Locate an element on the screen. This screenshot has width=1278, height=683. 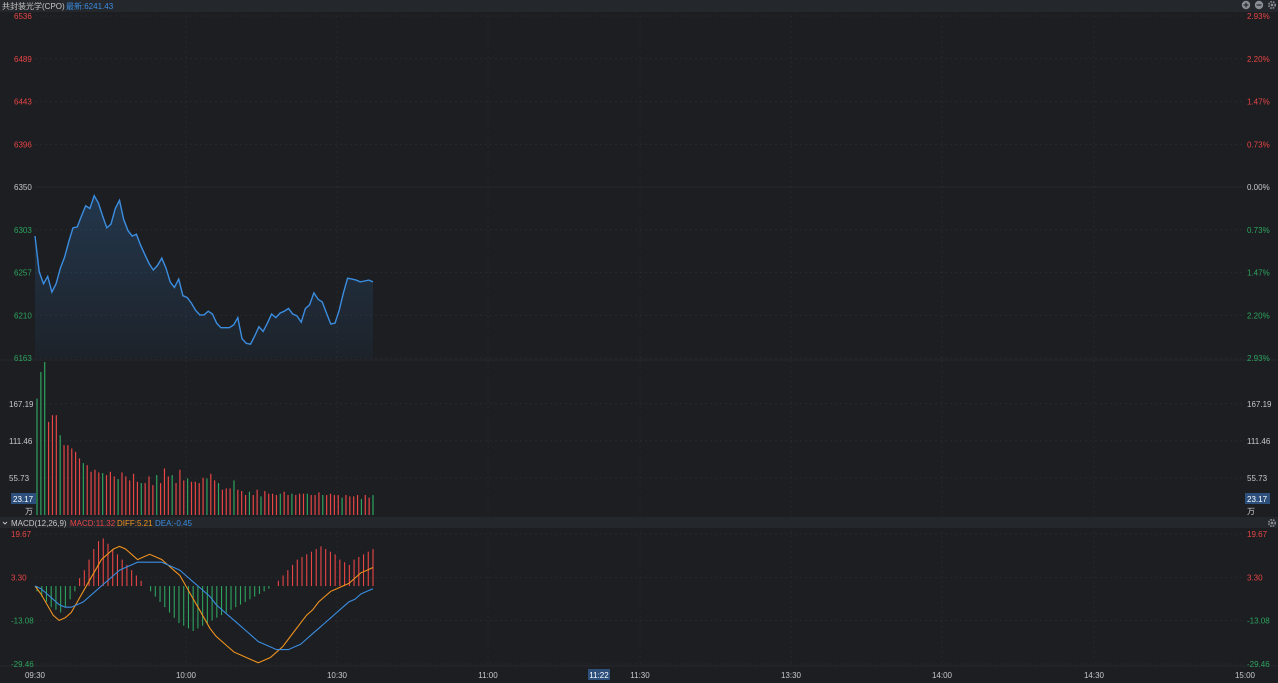
time-label: 09:30 is located at coordinates (35, 675).